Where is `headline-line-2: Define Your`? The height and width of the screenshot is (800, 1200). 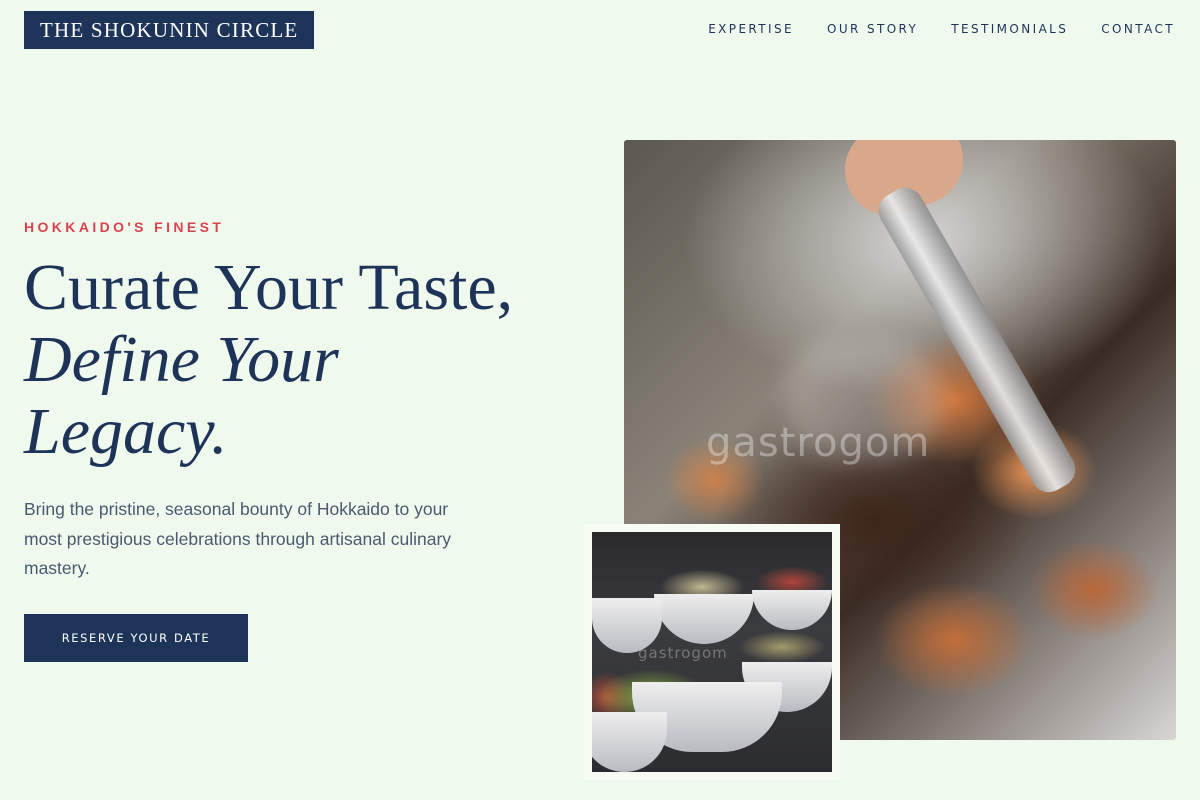
headline-line-2: Define Your is located at coordinates (181, 359).